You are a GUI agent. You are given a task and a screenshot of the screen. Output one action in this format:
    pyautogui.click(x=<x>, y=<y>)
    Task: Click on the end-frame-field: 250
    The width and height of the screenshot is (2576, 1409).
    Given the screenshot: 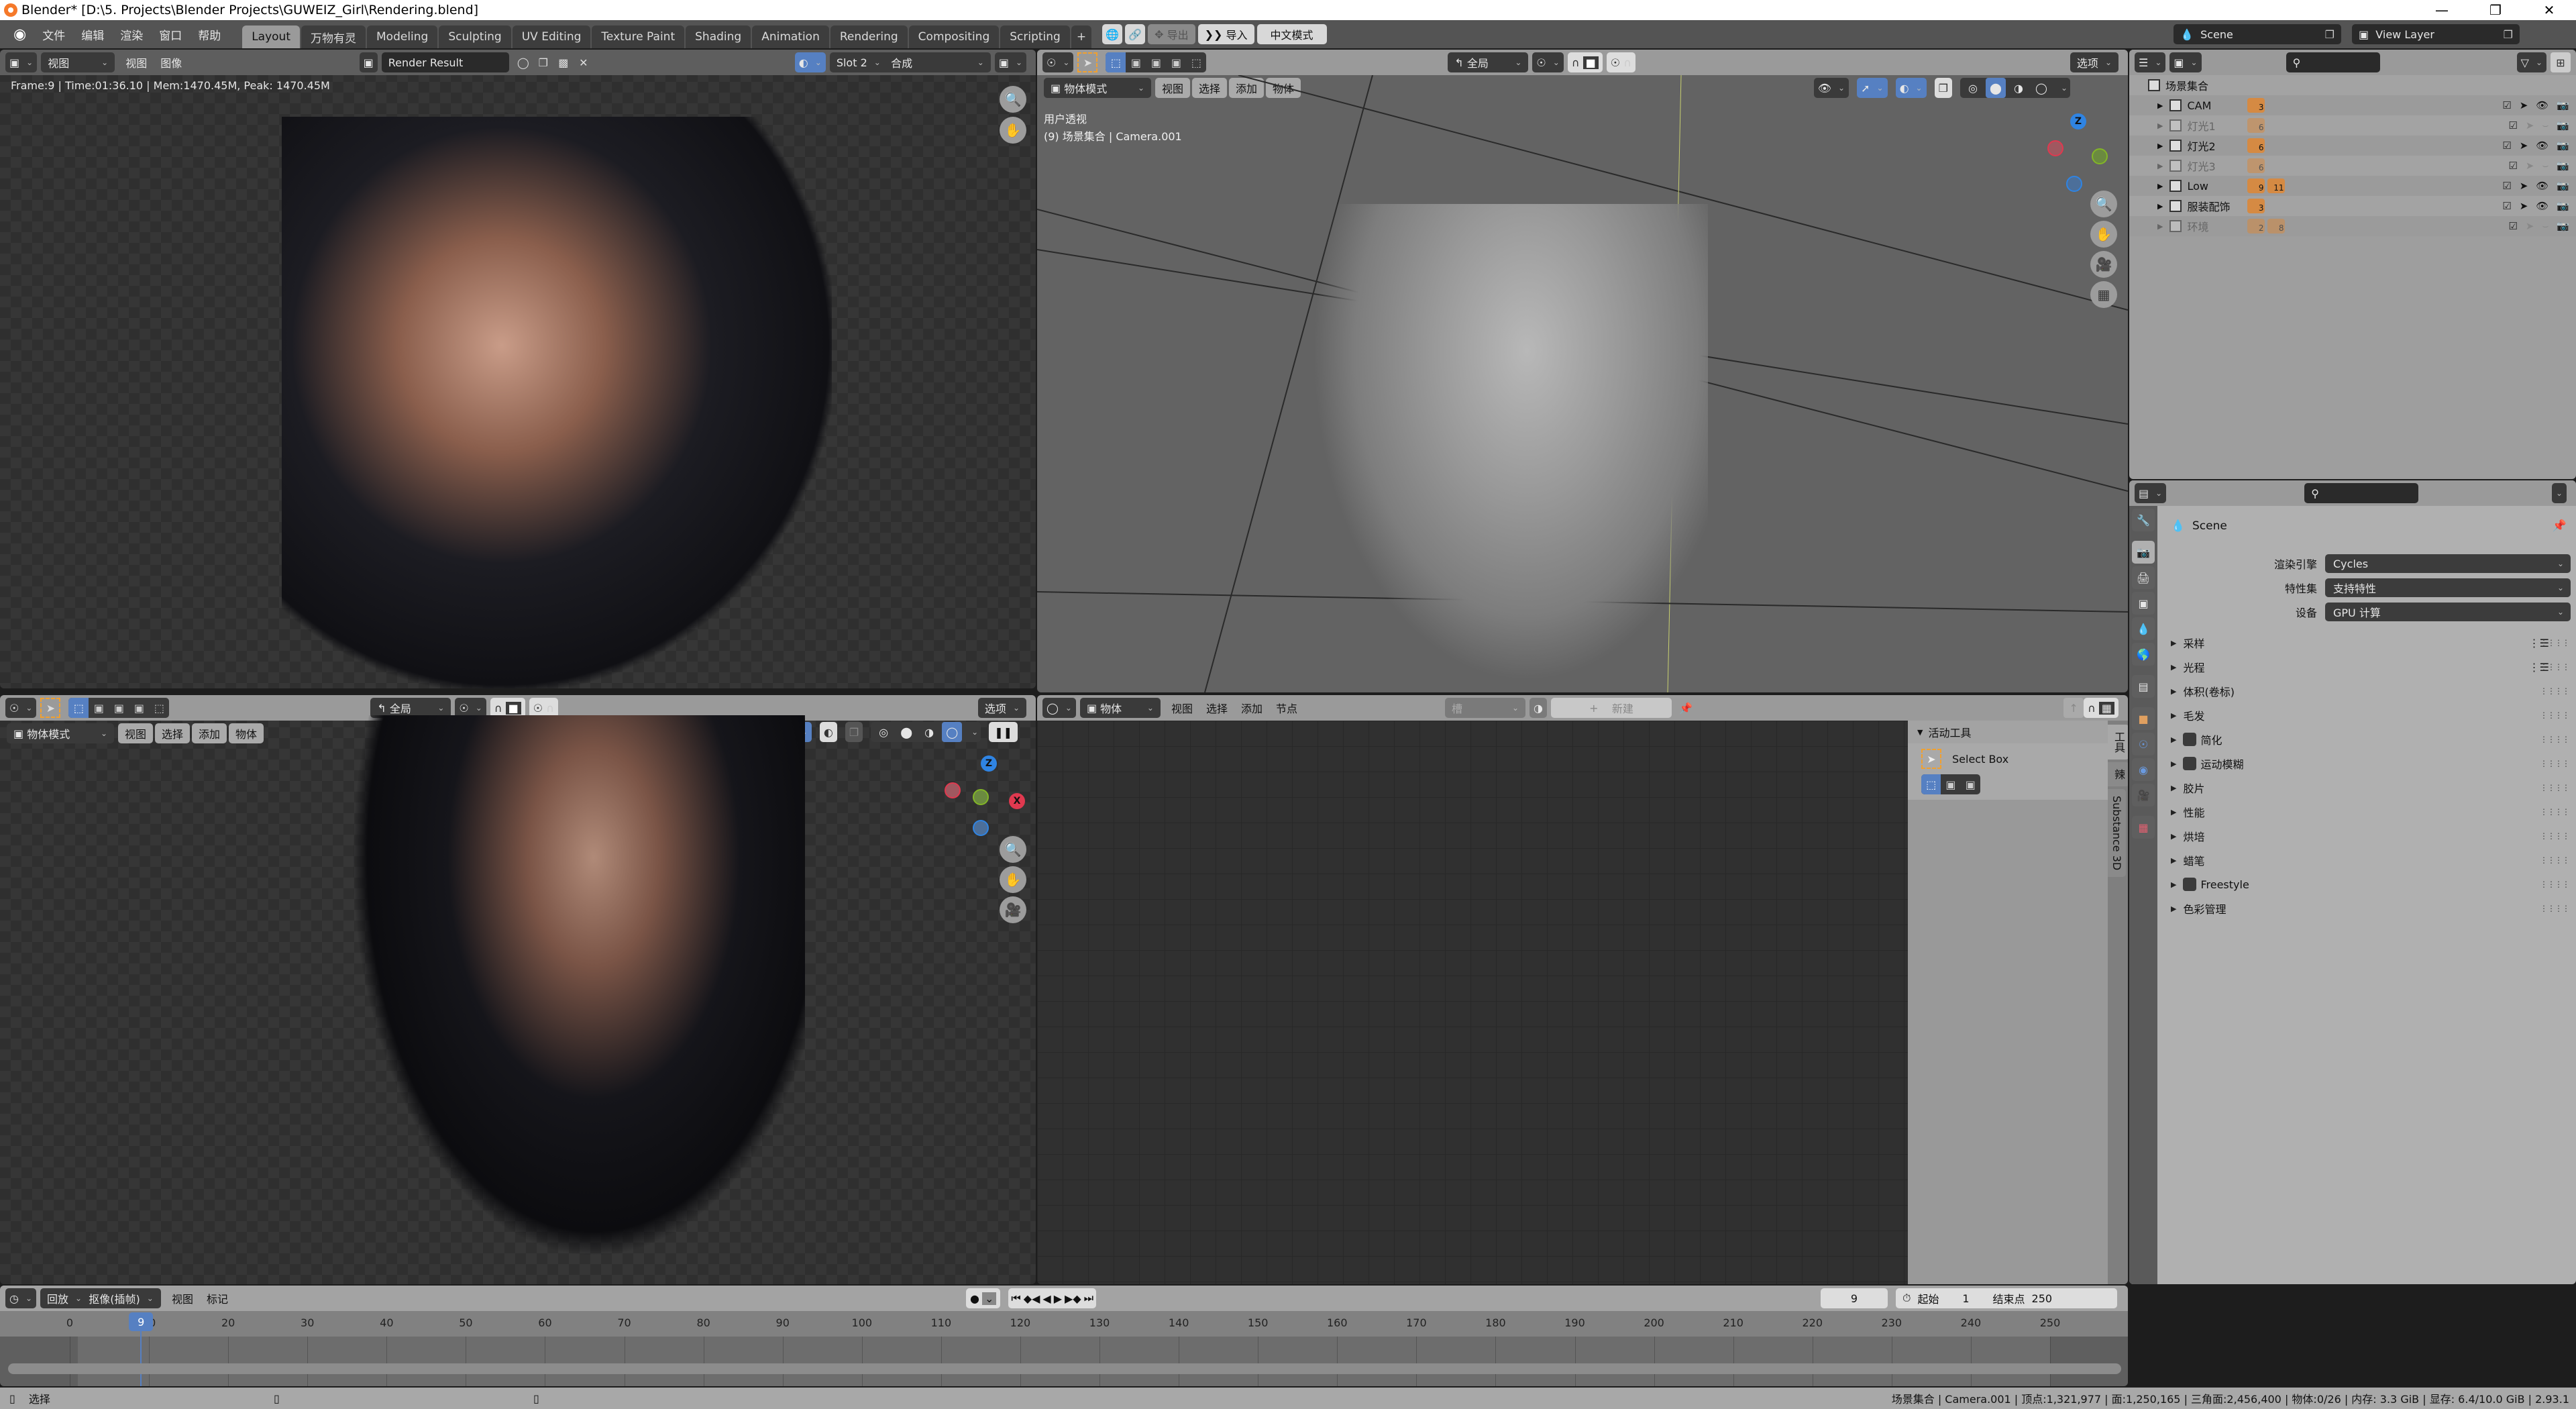 What is the action you would take?
    pyautogui.click(x=2042, y=1298)
    